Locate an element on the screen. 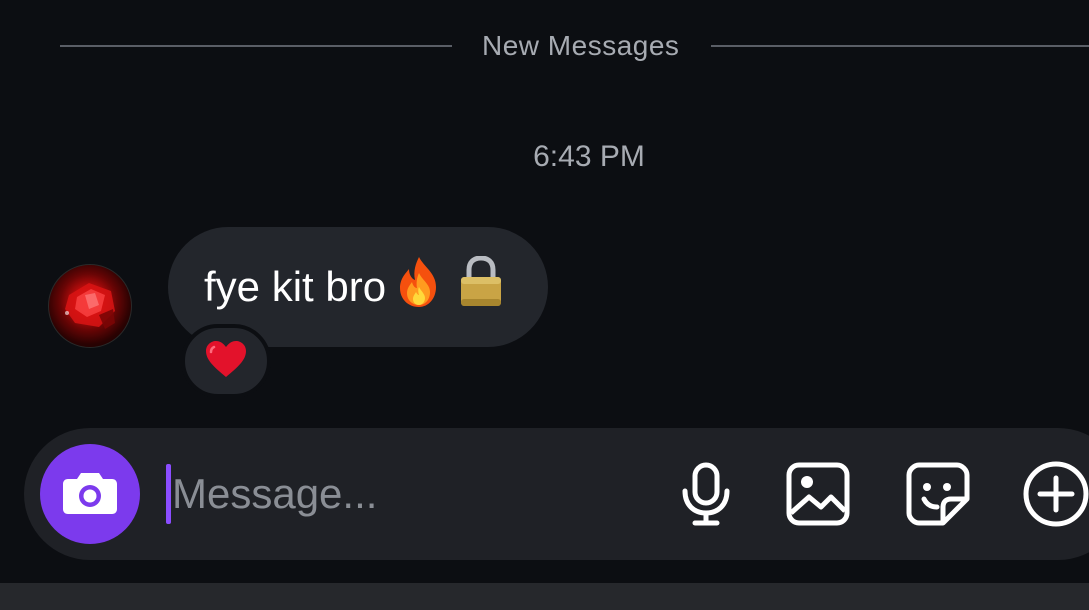 This screenshot has width=1089, height=610. avatar-image is located at coordinates (90, 306).